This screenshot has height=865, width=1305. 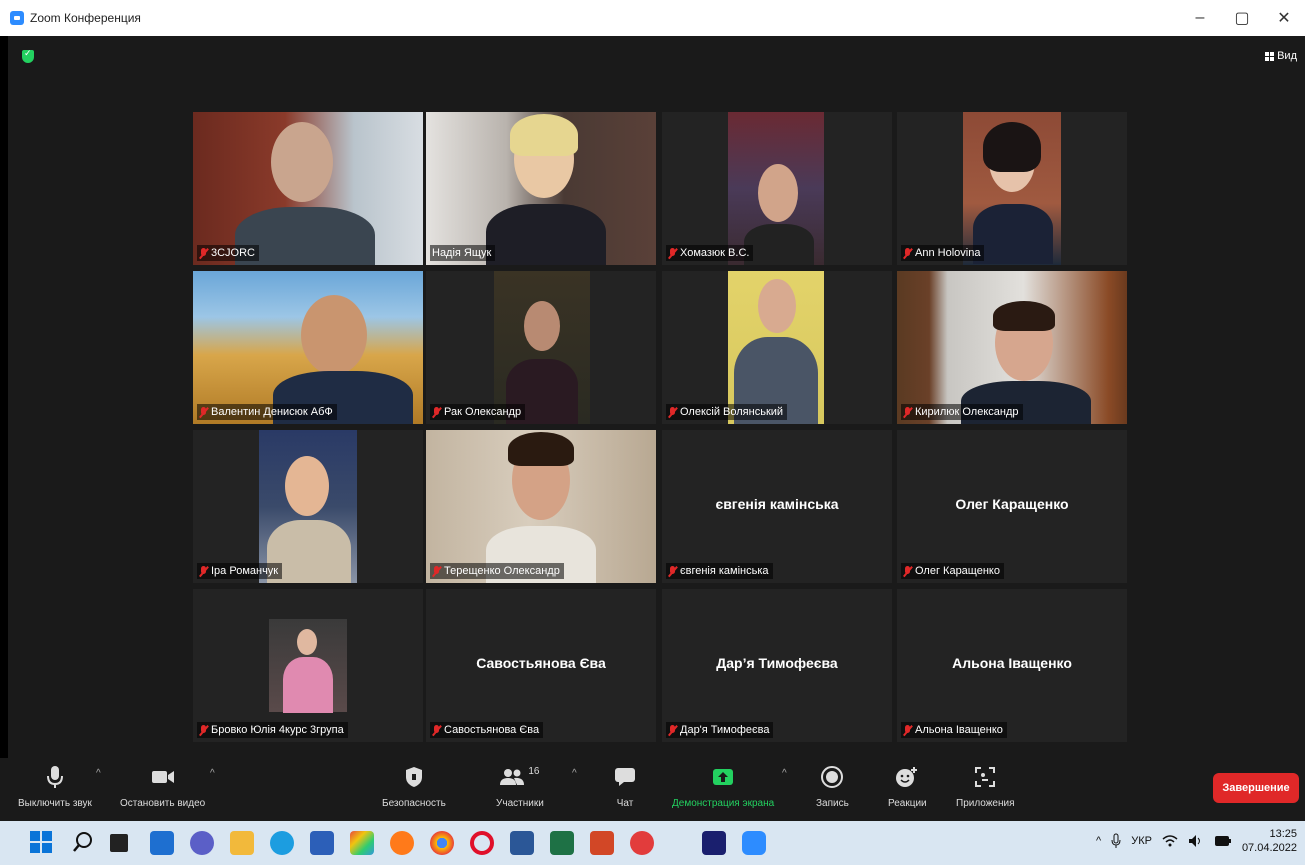 What do you see at coordinates (308, 665) in the screenshot?
I see `participant-tile: Бровко Юлія 4курс 3група` at bounding box center [308, 665].